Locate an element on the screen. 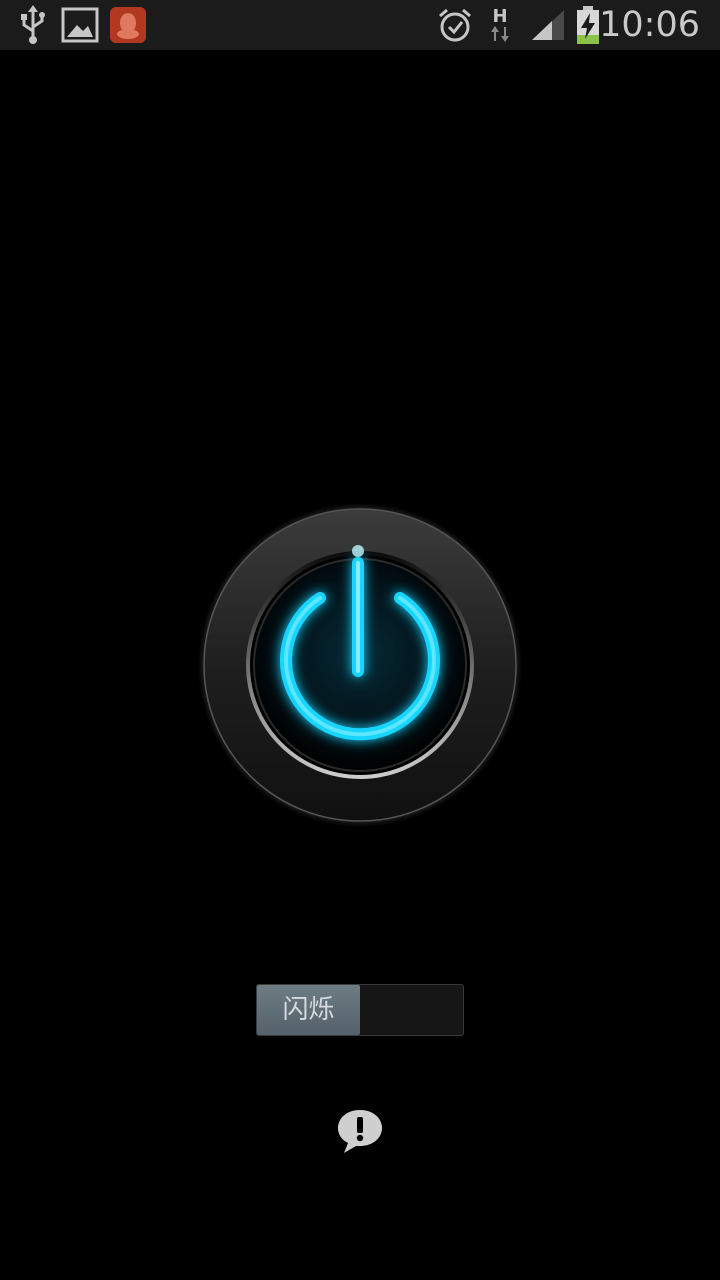 The height and width of the screenshot is (1280, 720). power-button is located at coordinates (360, 665).